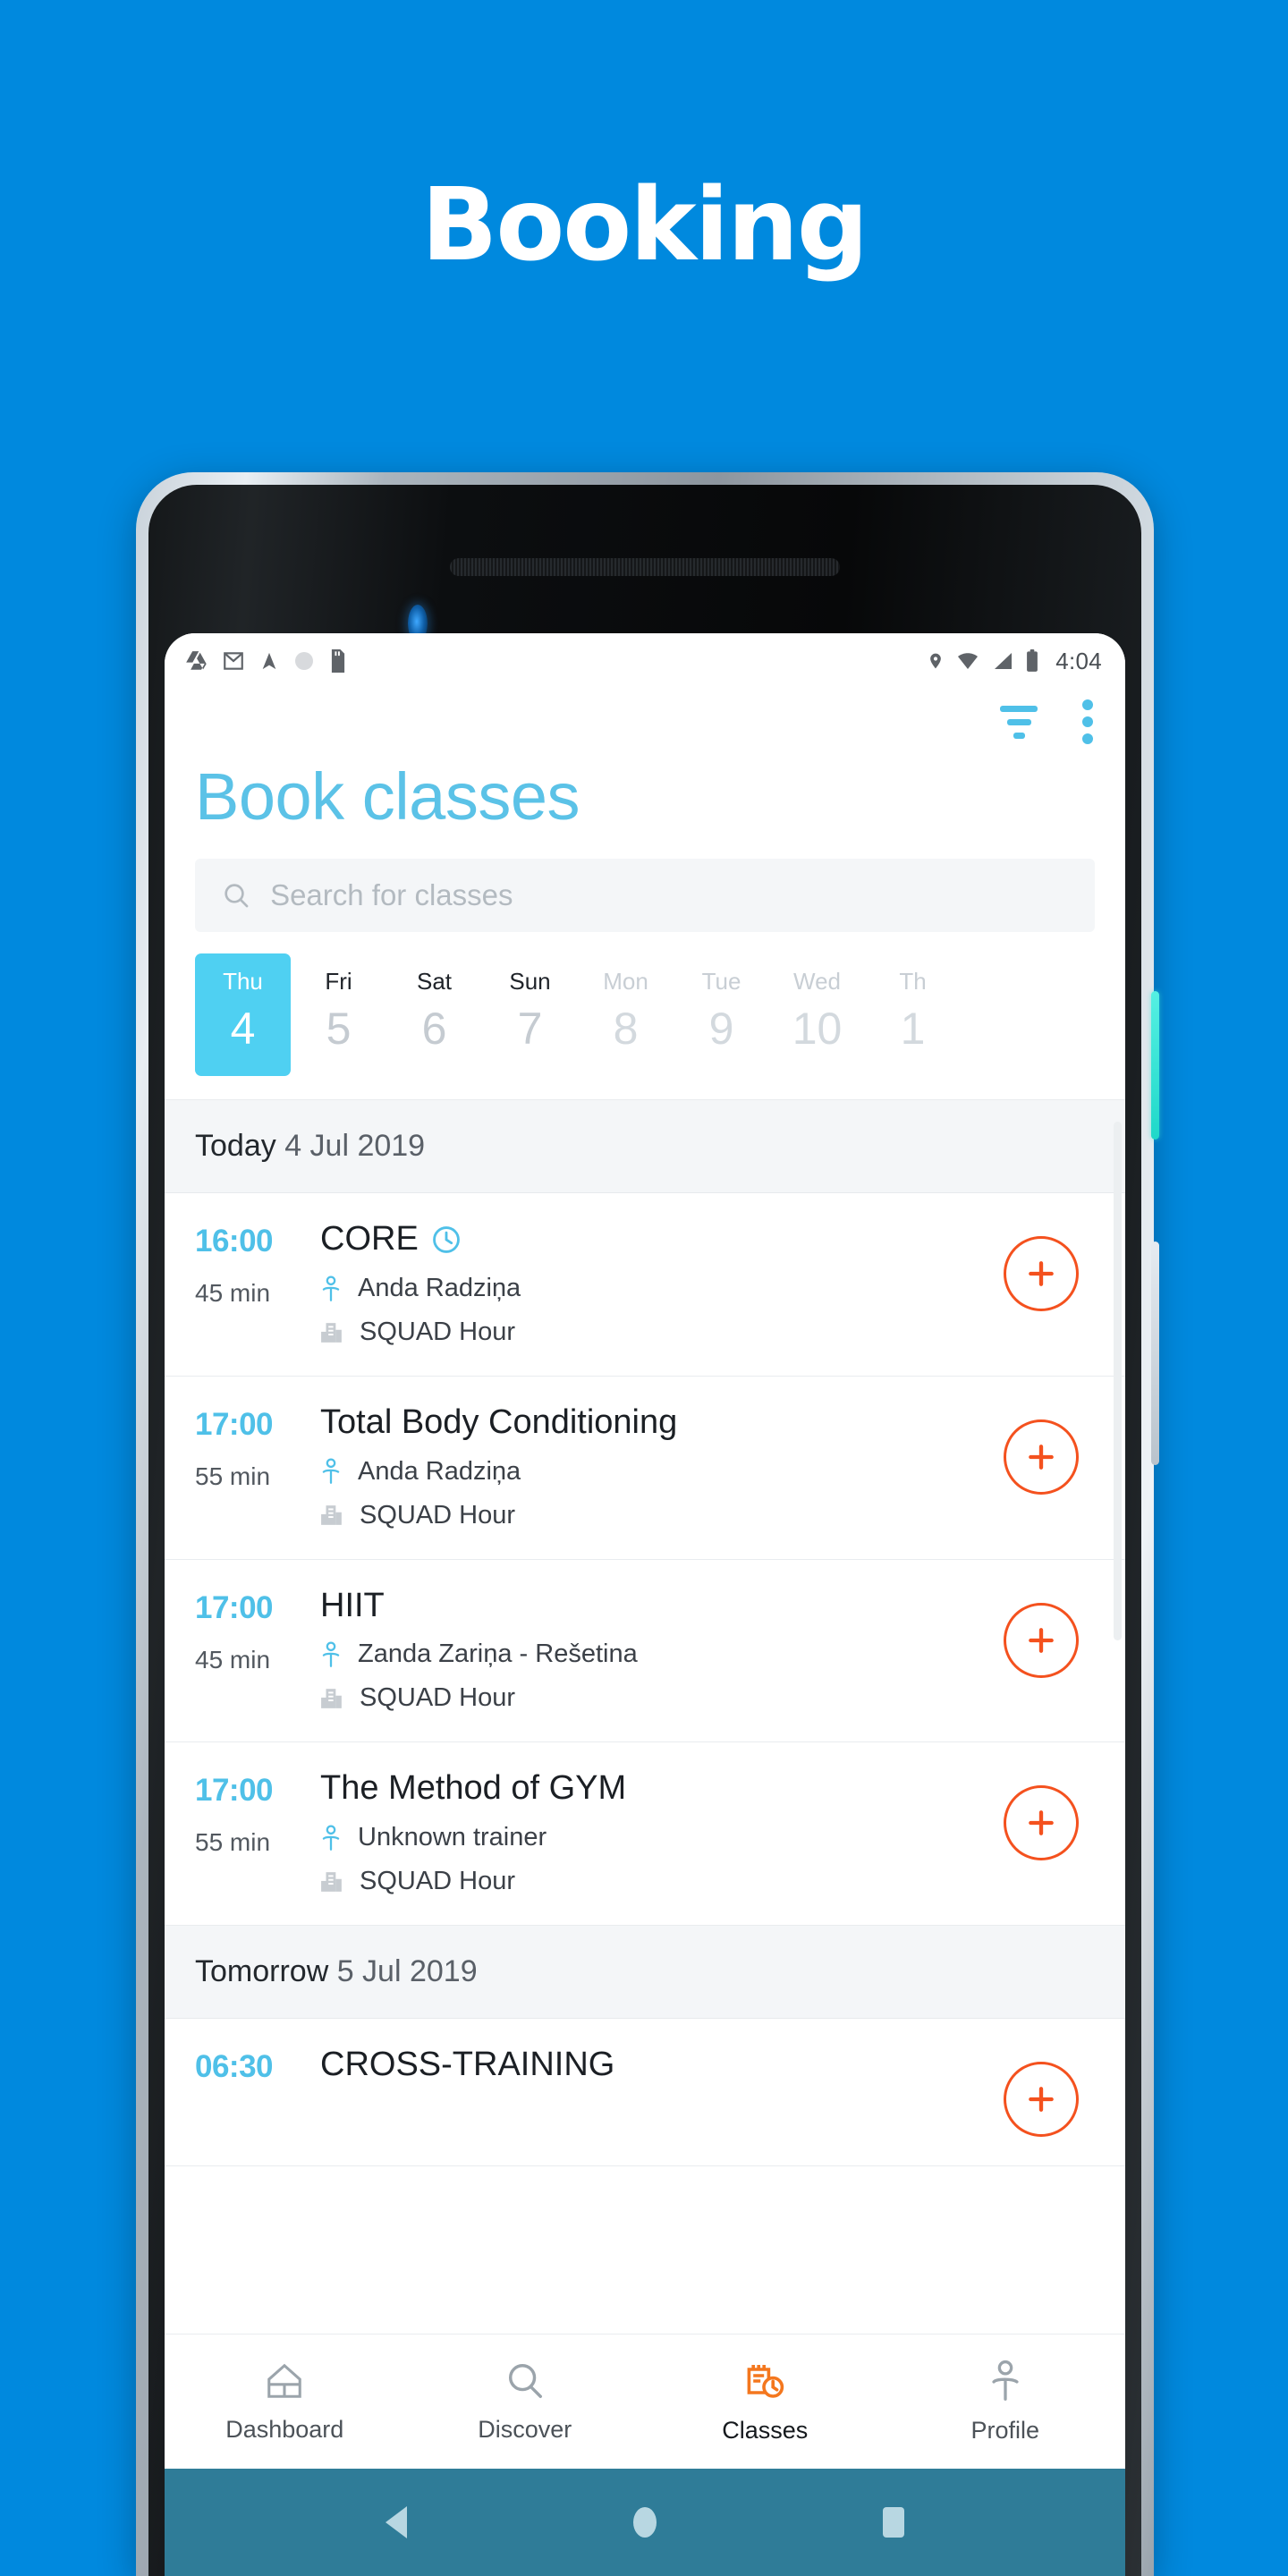 This screenshot has height=2576, width=1288. What do you see at coordinates (765, 2402) in the screenshot?
I see `nav-item-classes: Classes` at bounding box center [765, 2402].